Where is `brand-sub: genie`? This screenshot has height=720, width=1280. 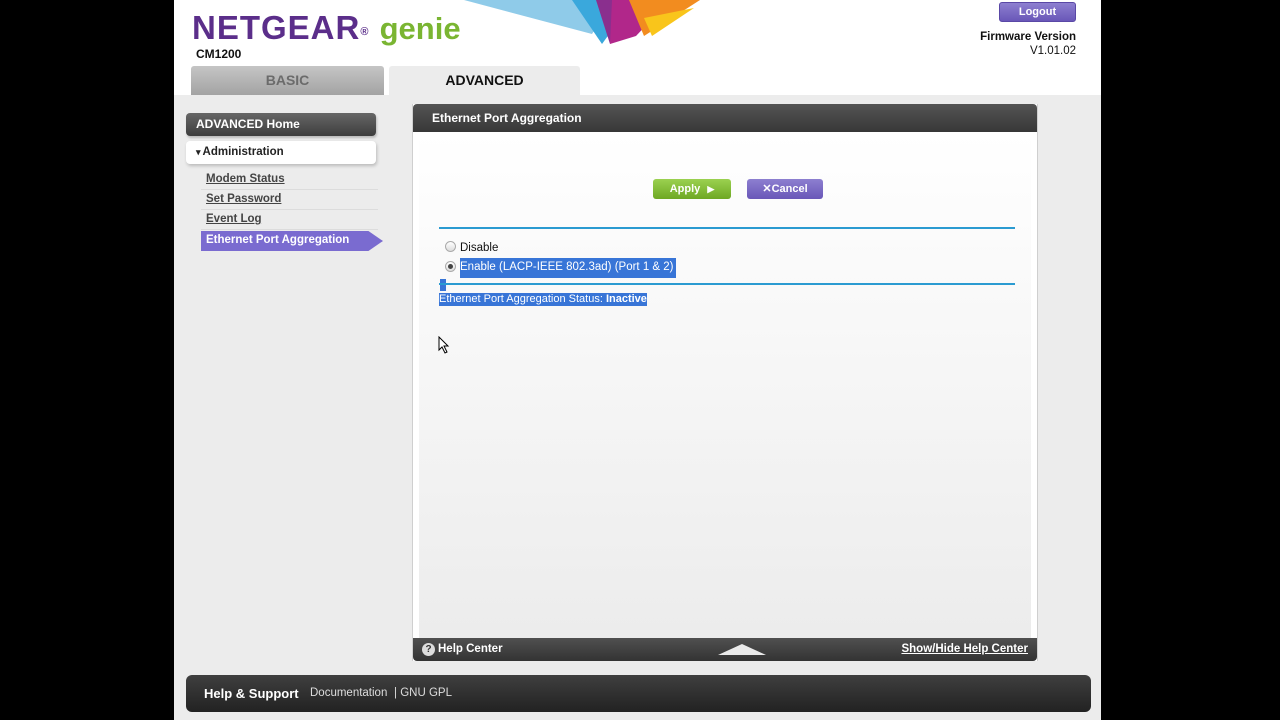
brand-sub: genie is located at coordinates (420, 28).